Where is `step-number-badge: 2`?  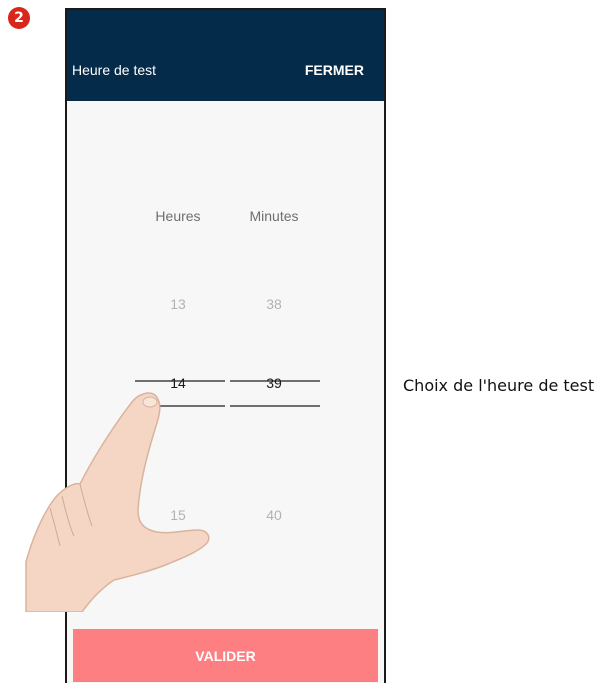
step-number-badge: 2 is located at coordinates (19, 18).